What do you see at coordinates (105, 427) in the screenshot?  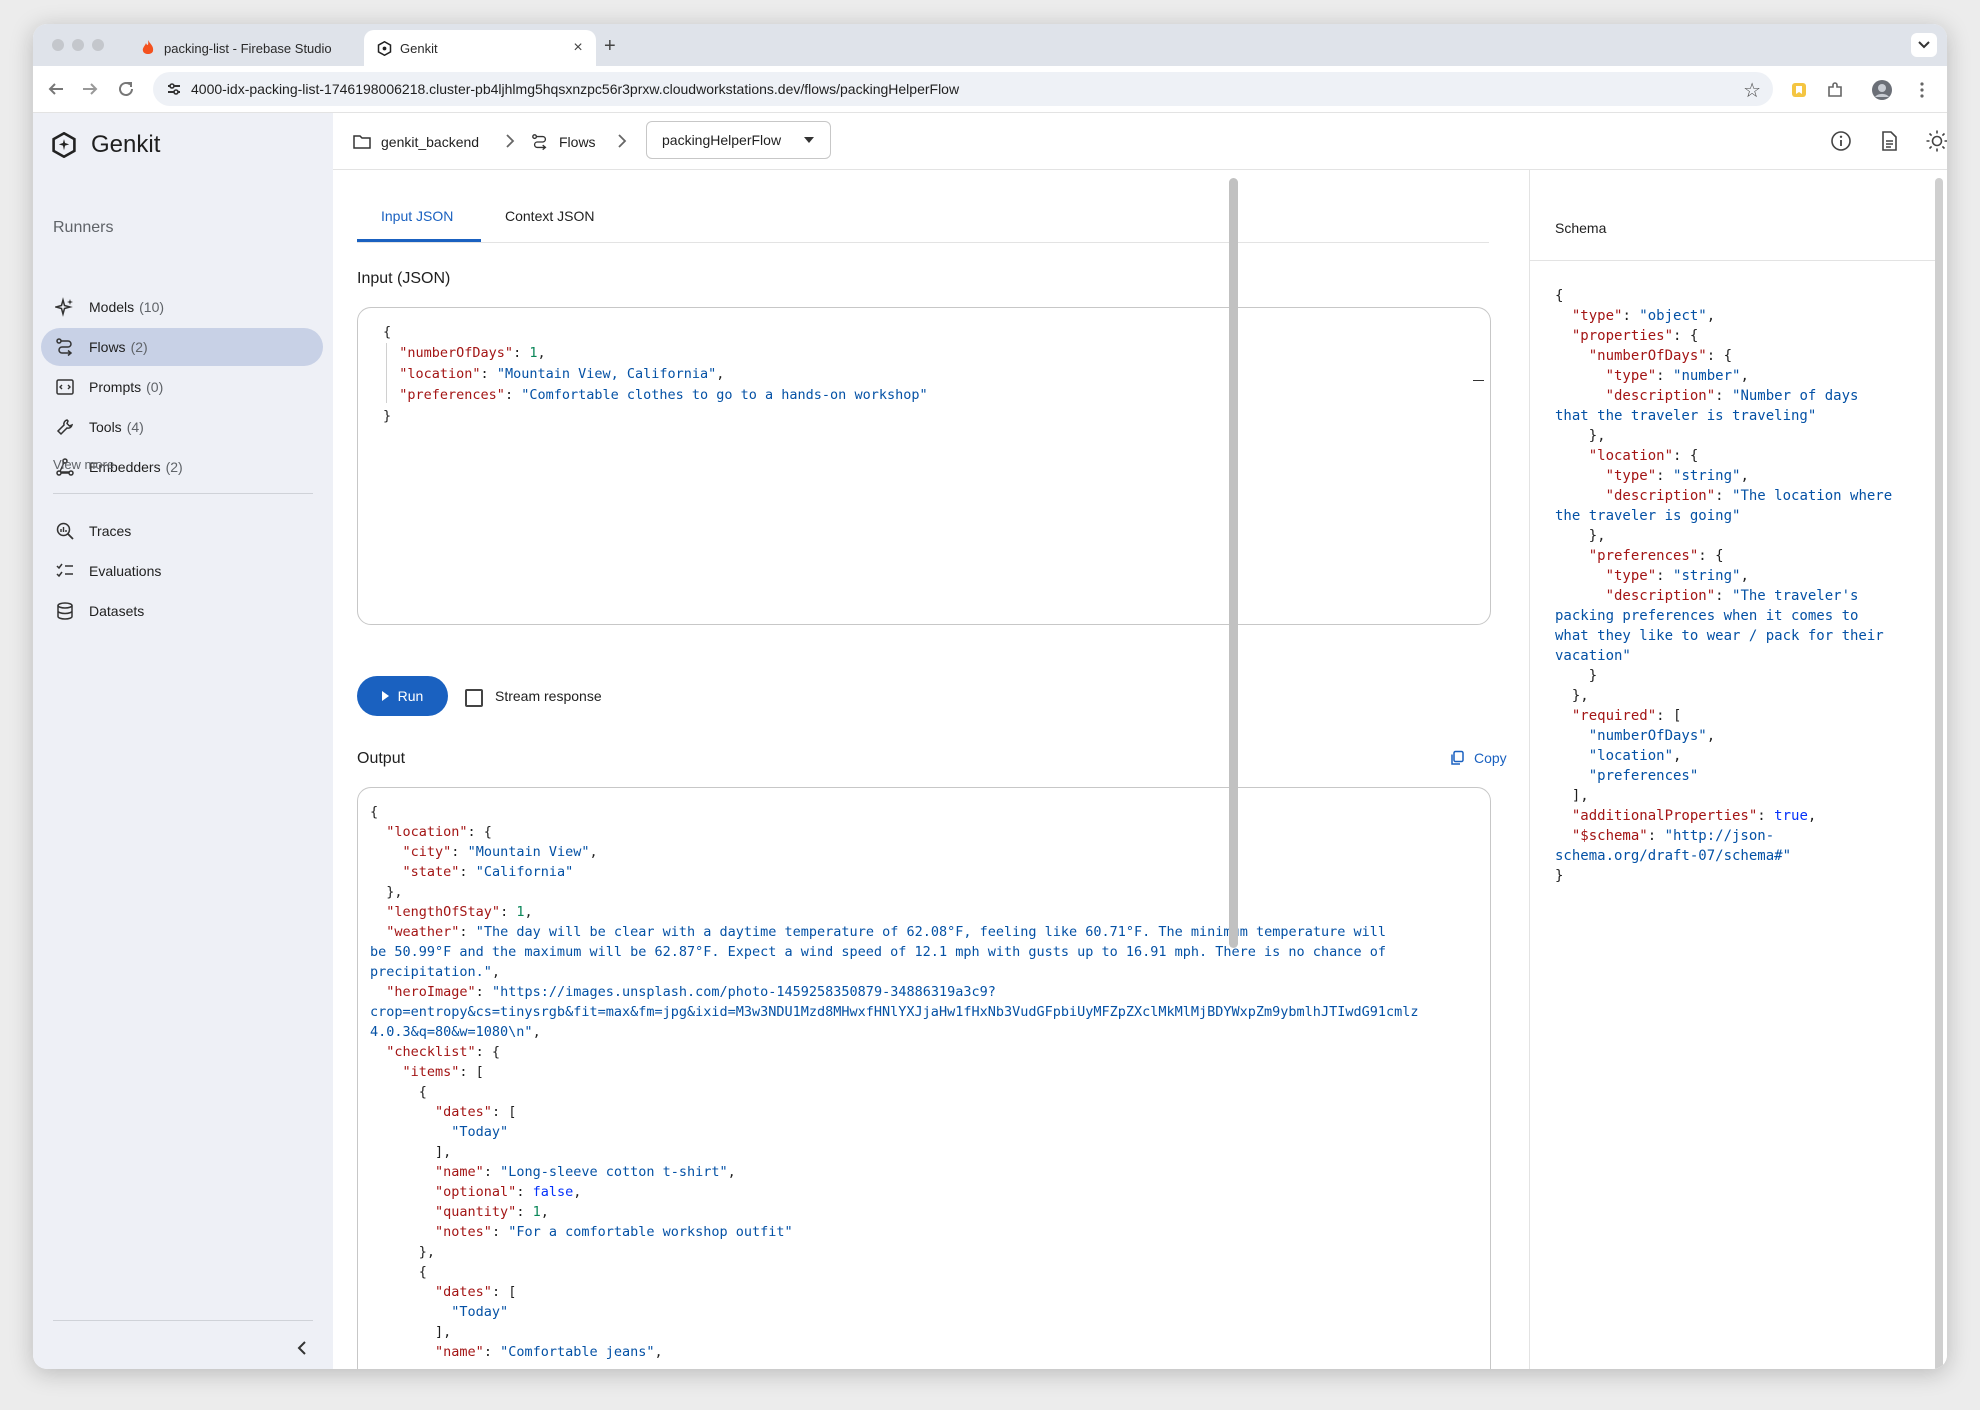 I see `sidebar-item-label: Tools` at bounding box center [105, 427].